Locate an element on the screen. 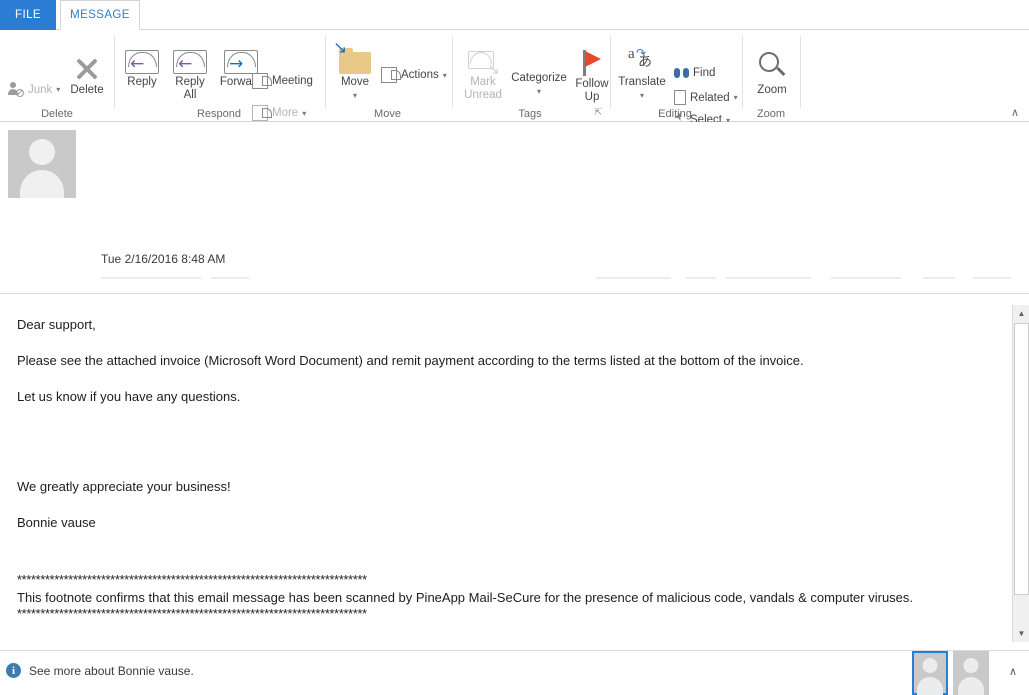 This screenshot has height=695, width=1029. tab-file: FILE is located at coordinates (28, 15).